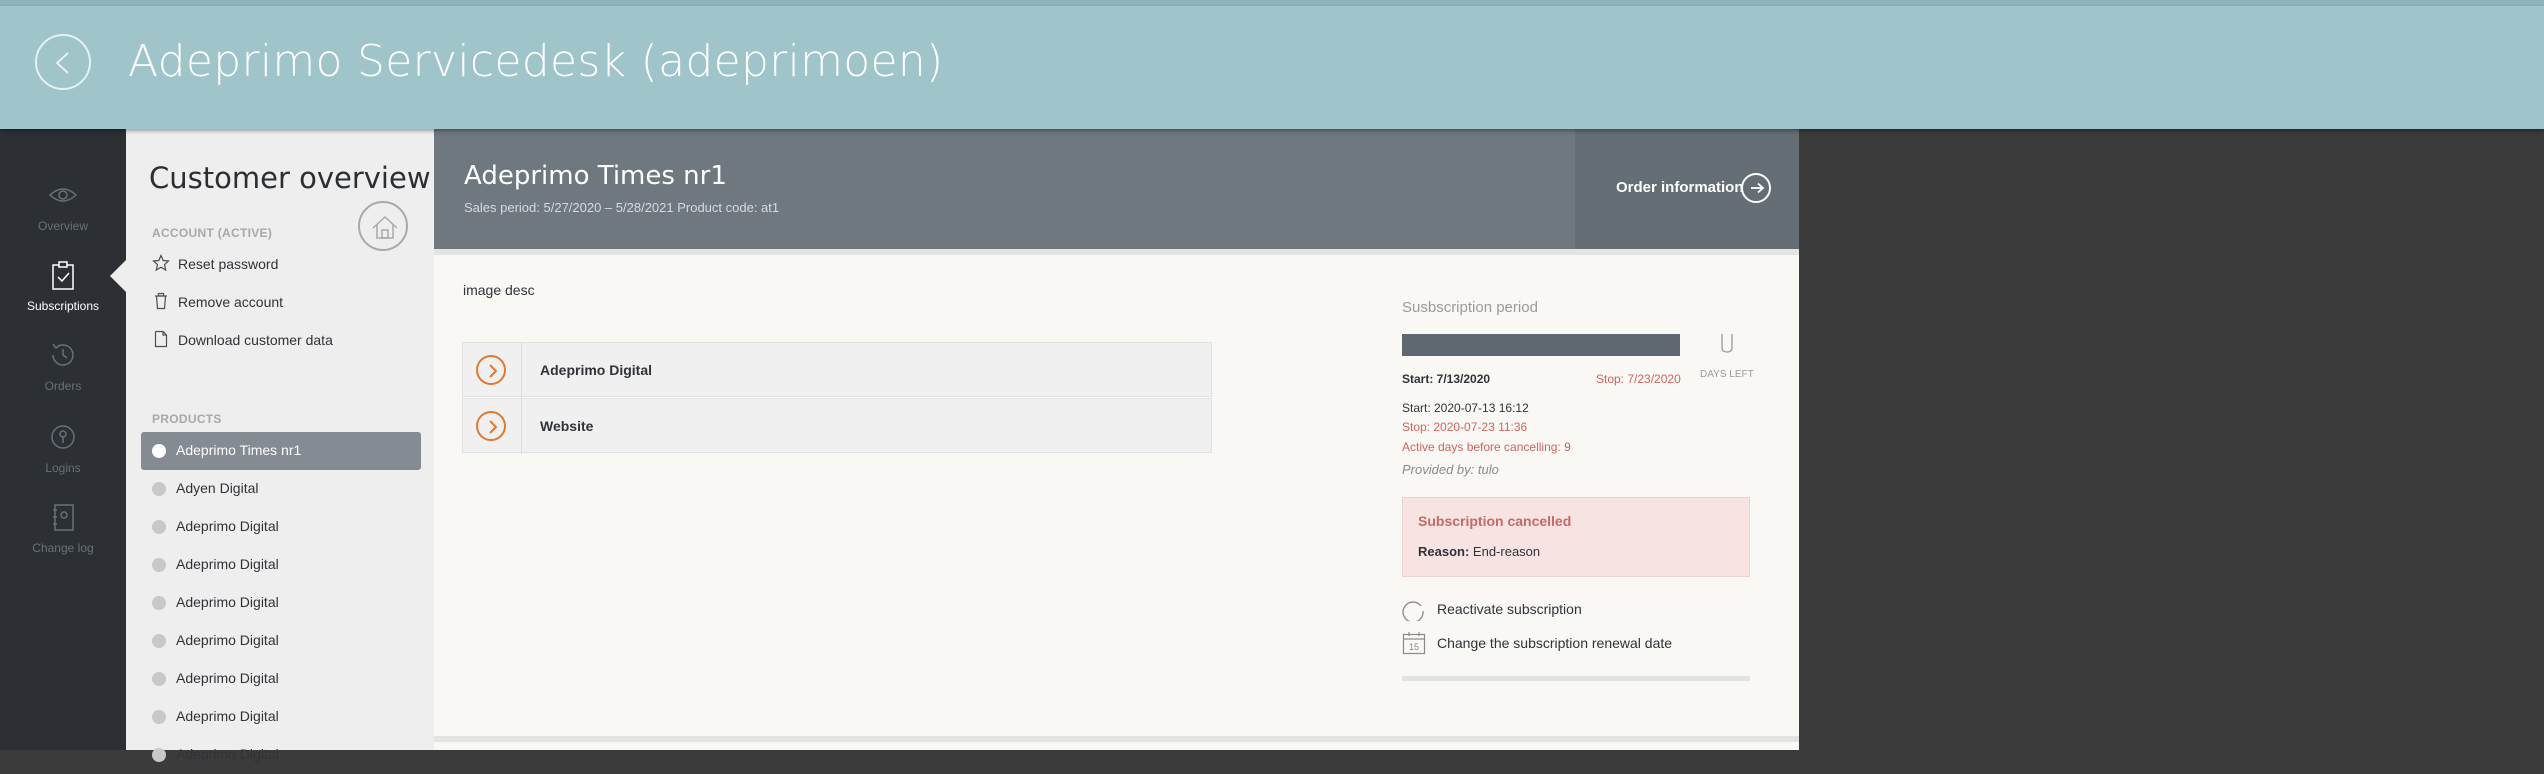 The width and height of the screenshot is (2544, 774). What do you see at coordinates (217, 488) in the screenshot?
I see `product-label: Adyen Digital` at bounding box center [217, 488].